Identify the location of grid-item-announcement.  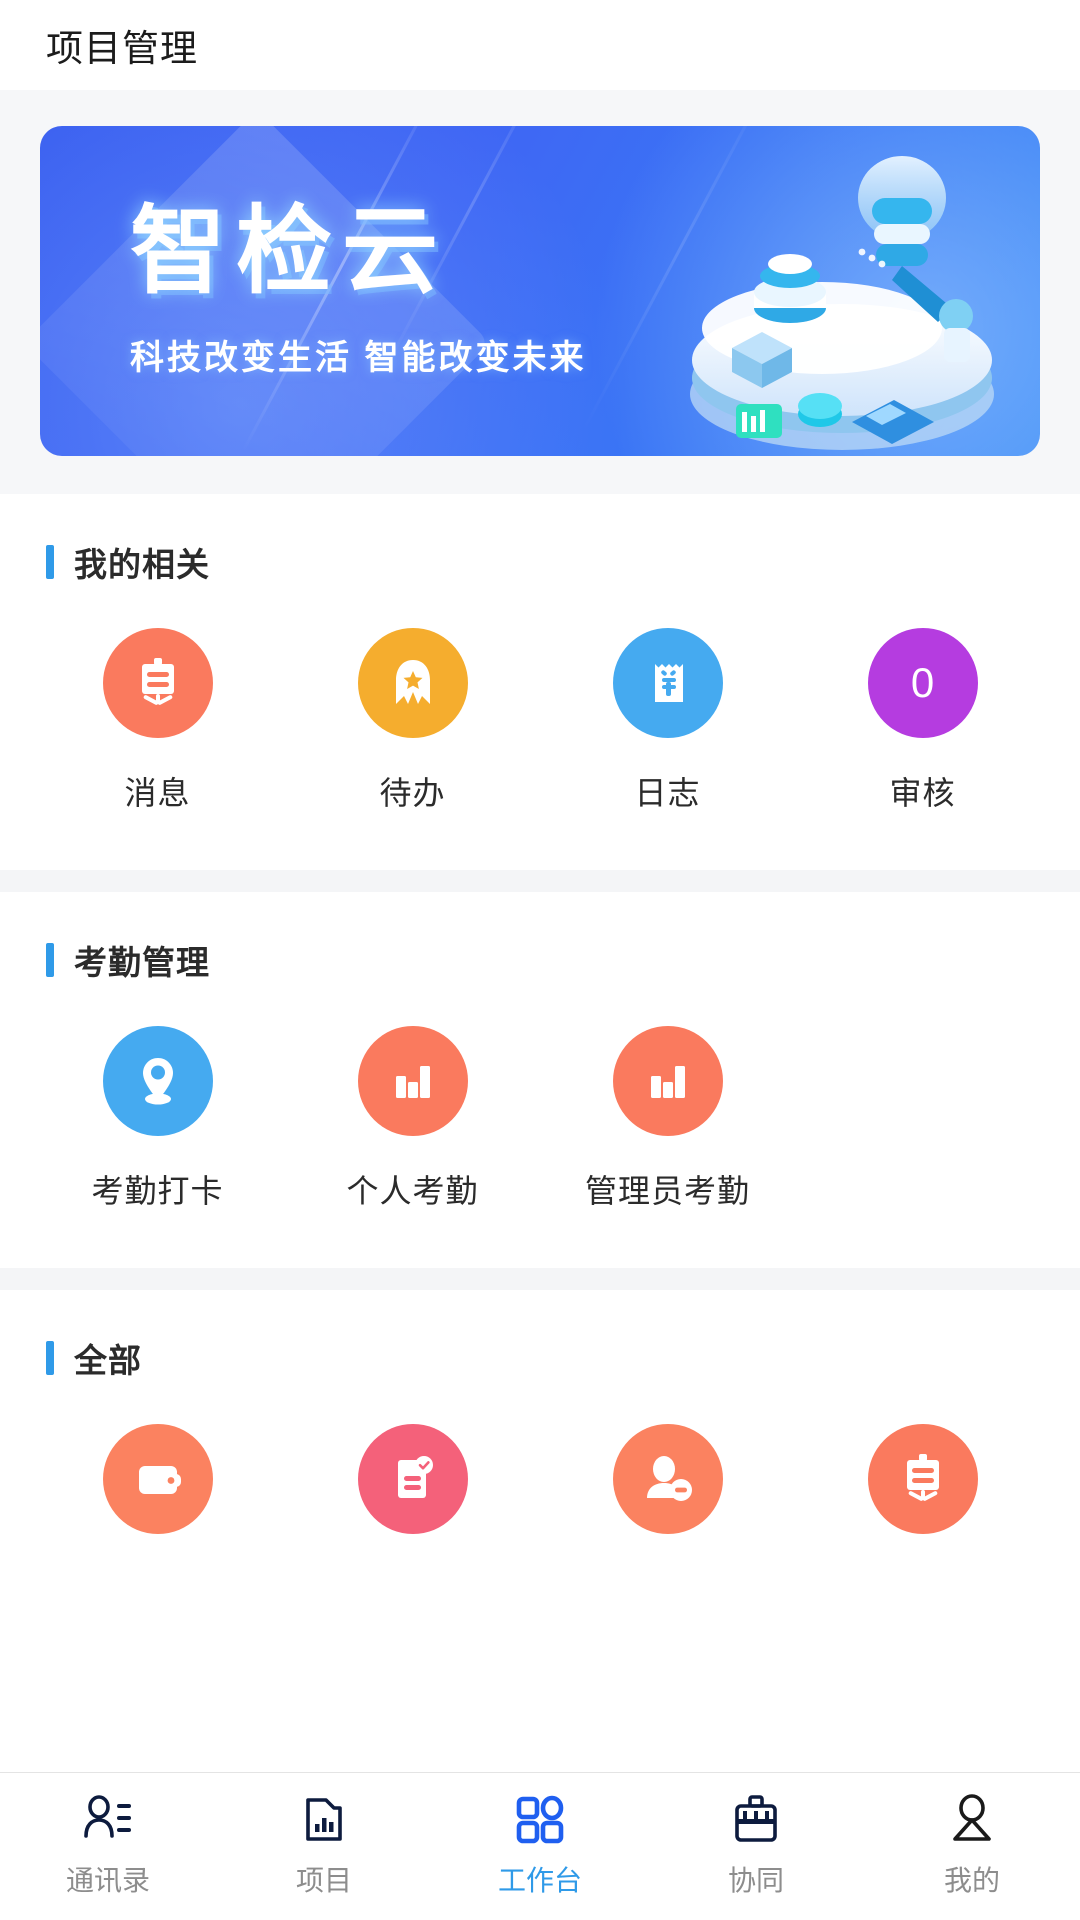
(922, 1494).